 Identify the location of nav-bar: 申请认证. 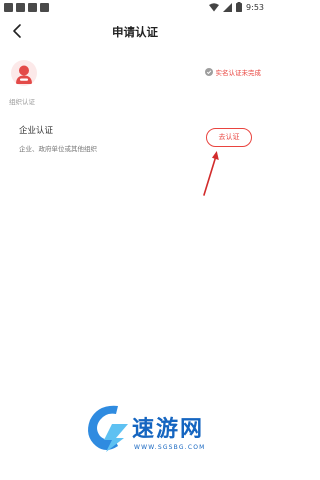
(135, 31).